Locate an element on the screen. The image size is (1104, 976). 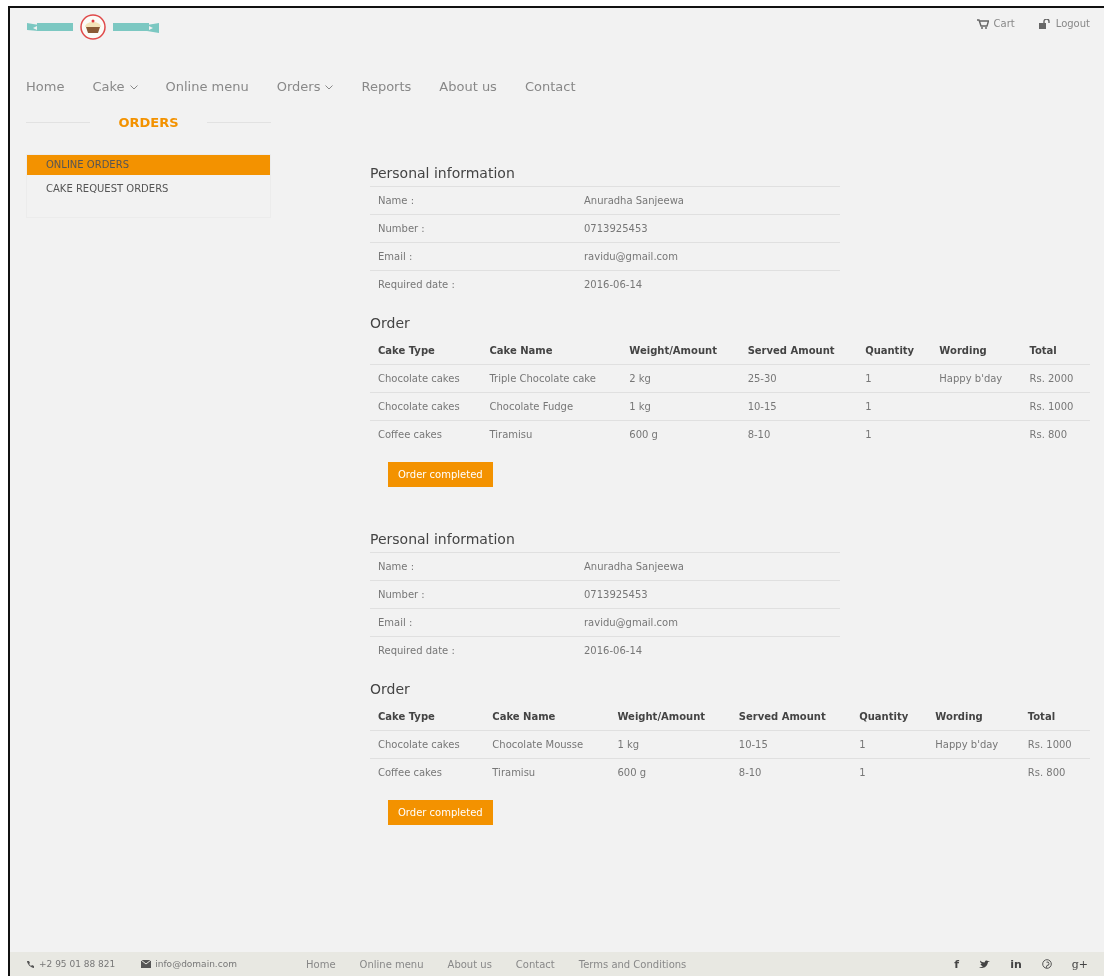
footer-link: Online menu is located at coordinates (391, 964).